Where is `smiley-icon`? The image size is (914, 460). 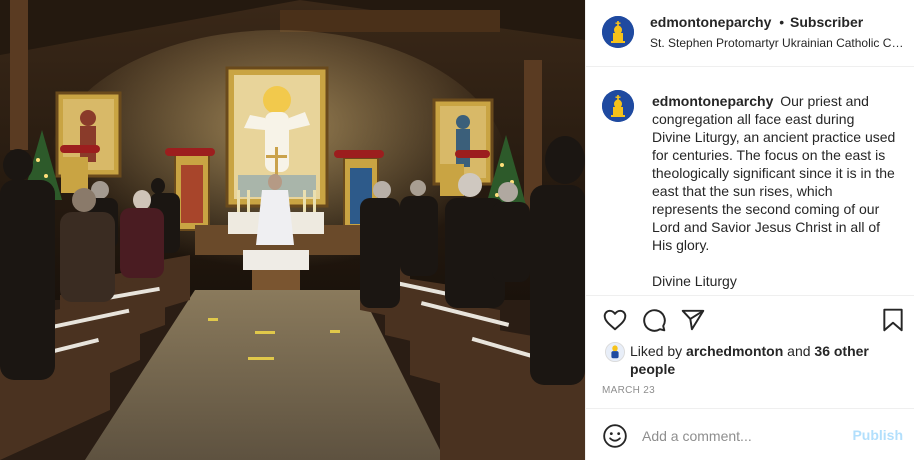 smiley-icon is located at coordinates (615, 436).